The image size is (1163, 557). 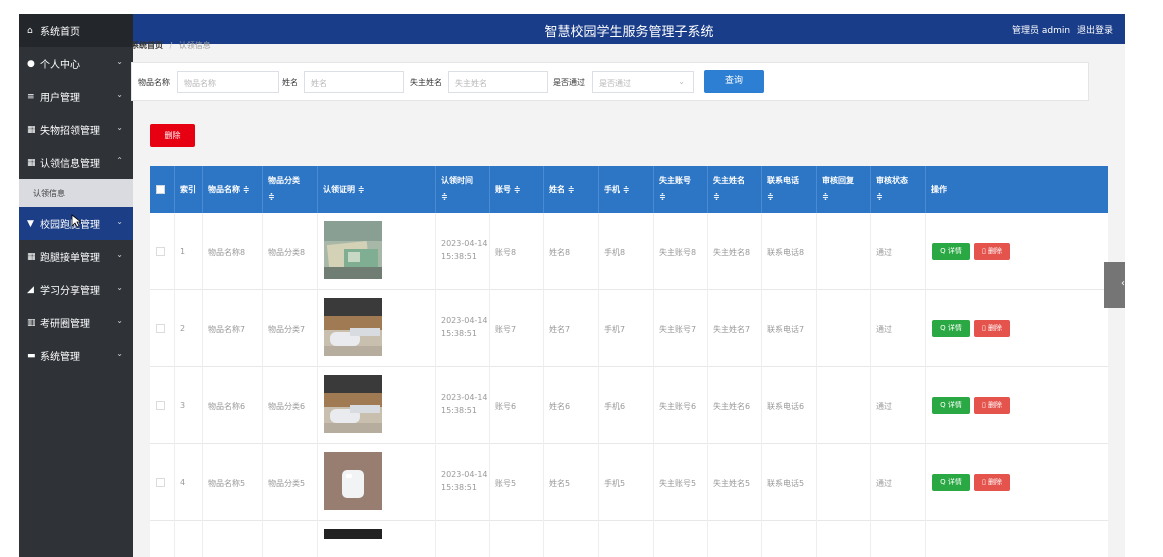 What do you see at coordinates (1017, 251) in the screenshot?
I see `ops-cell: Q 详情 ▯ 删除` at bounding box center [1017, 251].